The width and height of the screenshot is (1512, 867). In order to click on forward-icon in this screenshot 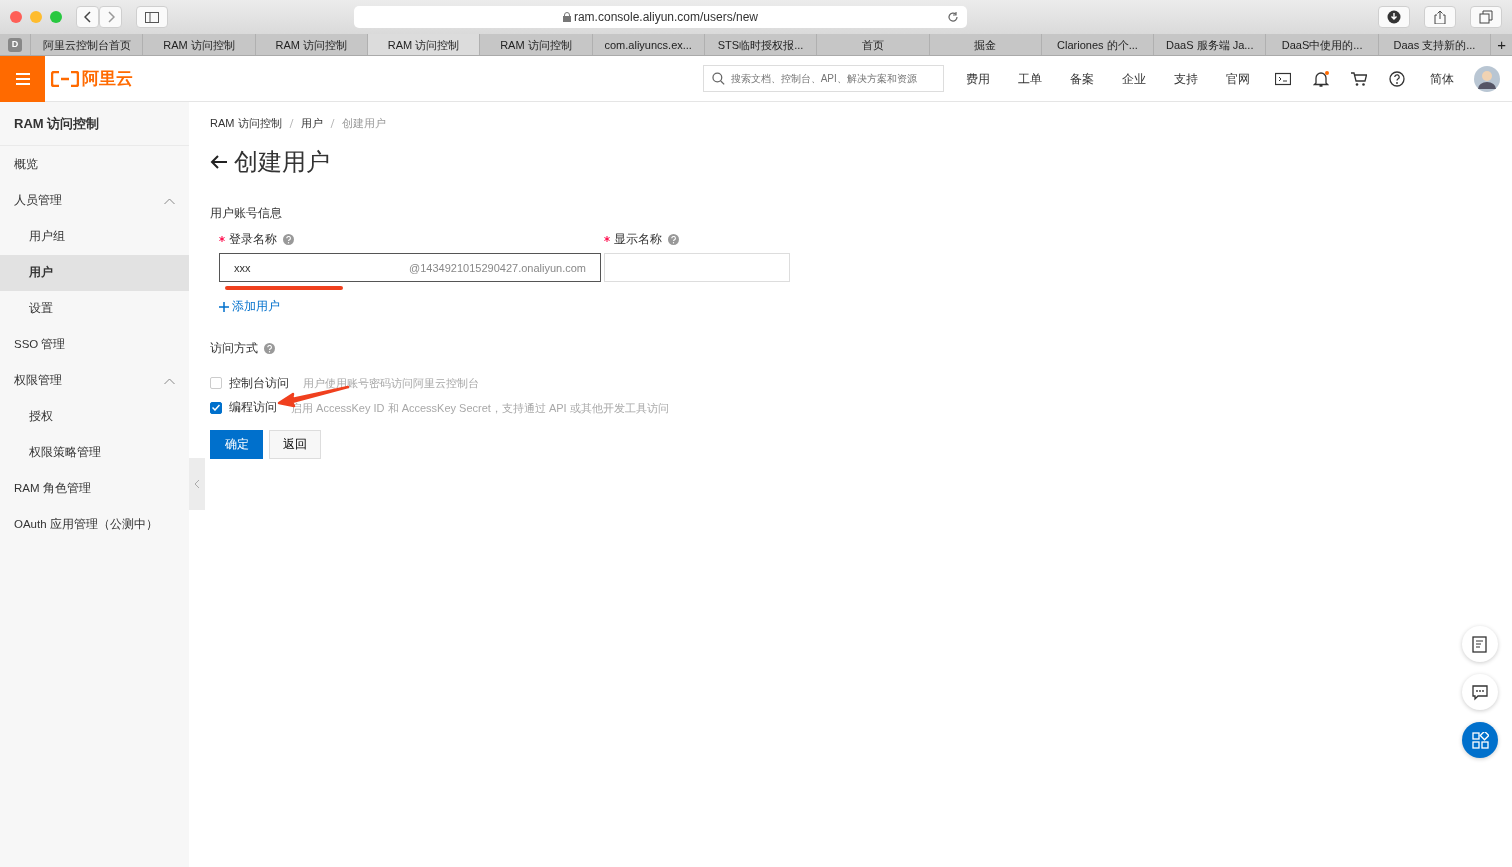, I will do `click(110, 17)`.